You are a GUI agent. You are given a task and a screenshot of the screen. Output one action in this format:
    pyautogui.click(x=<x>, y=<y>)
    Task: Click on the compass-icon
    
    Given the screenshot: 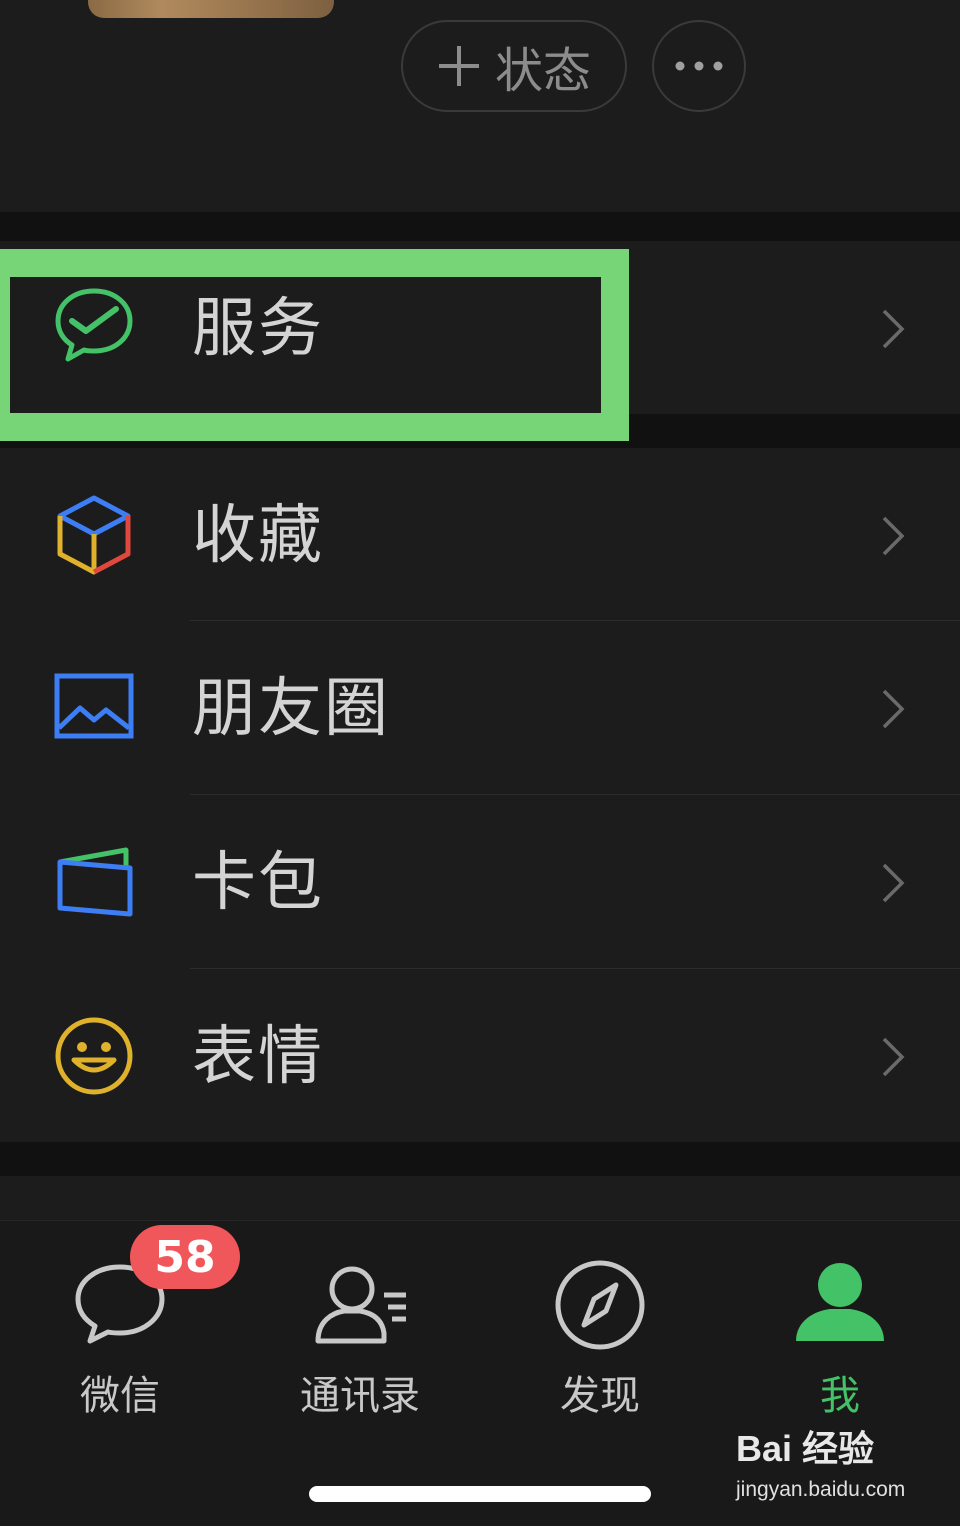 What is the action you would take?
    pyautogui.click(x=600, y=1305)
    